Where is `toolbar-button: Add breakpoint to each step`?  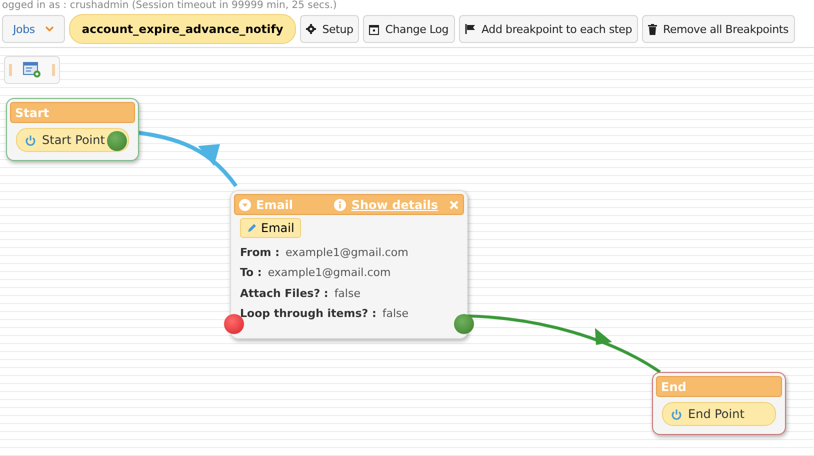
toolbar-button: Add breakpoint to each step is located at coordinates (548, 29).